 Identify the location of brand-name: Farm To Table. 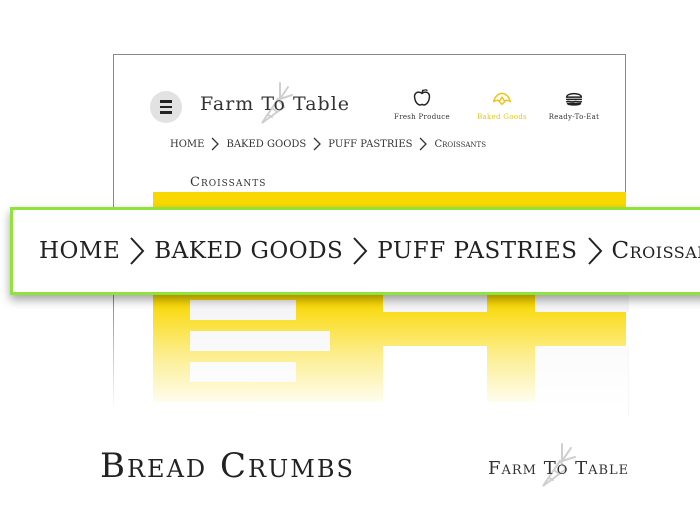
(275, 104).